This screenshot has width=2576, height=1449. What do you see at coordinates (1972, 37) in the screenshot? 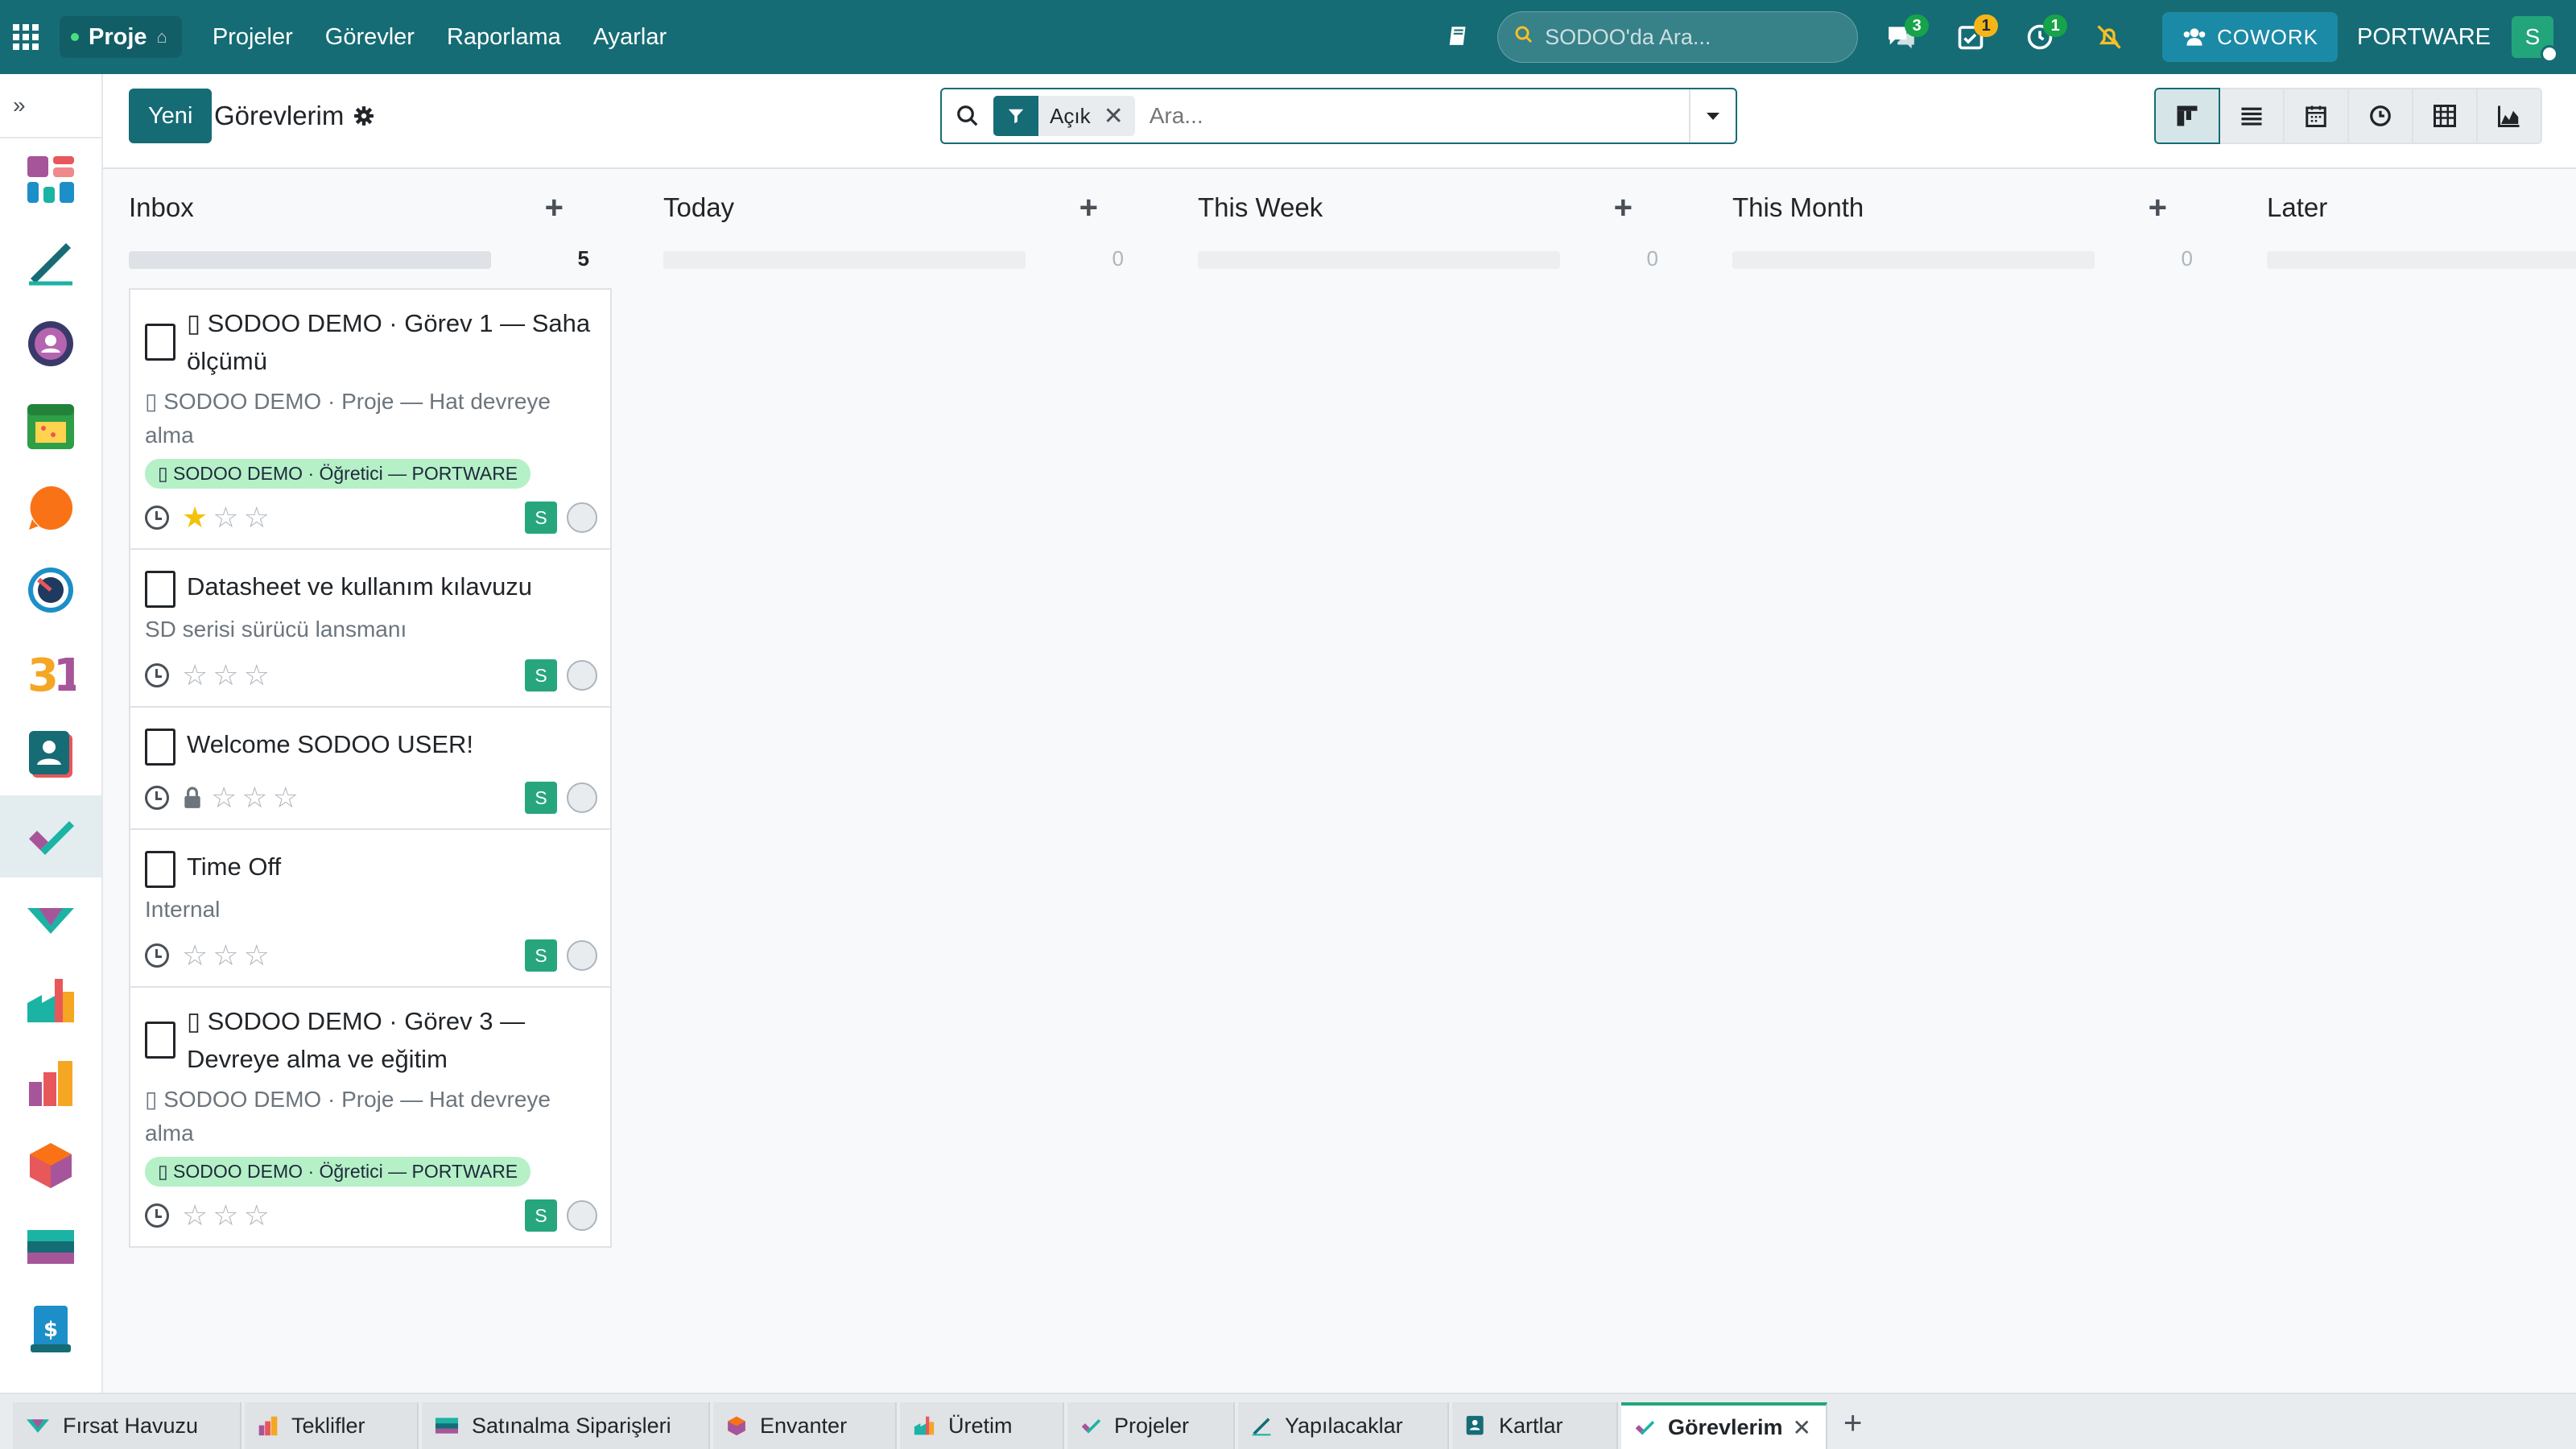
I see `activities-button: 1` at bounding box center [1972, 37].